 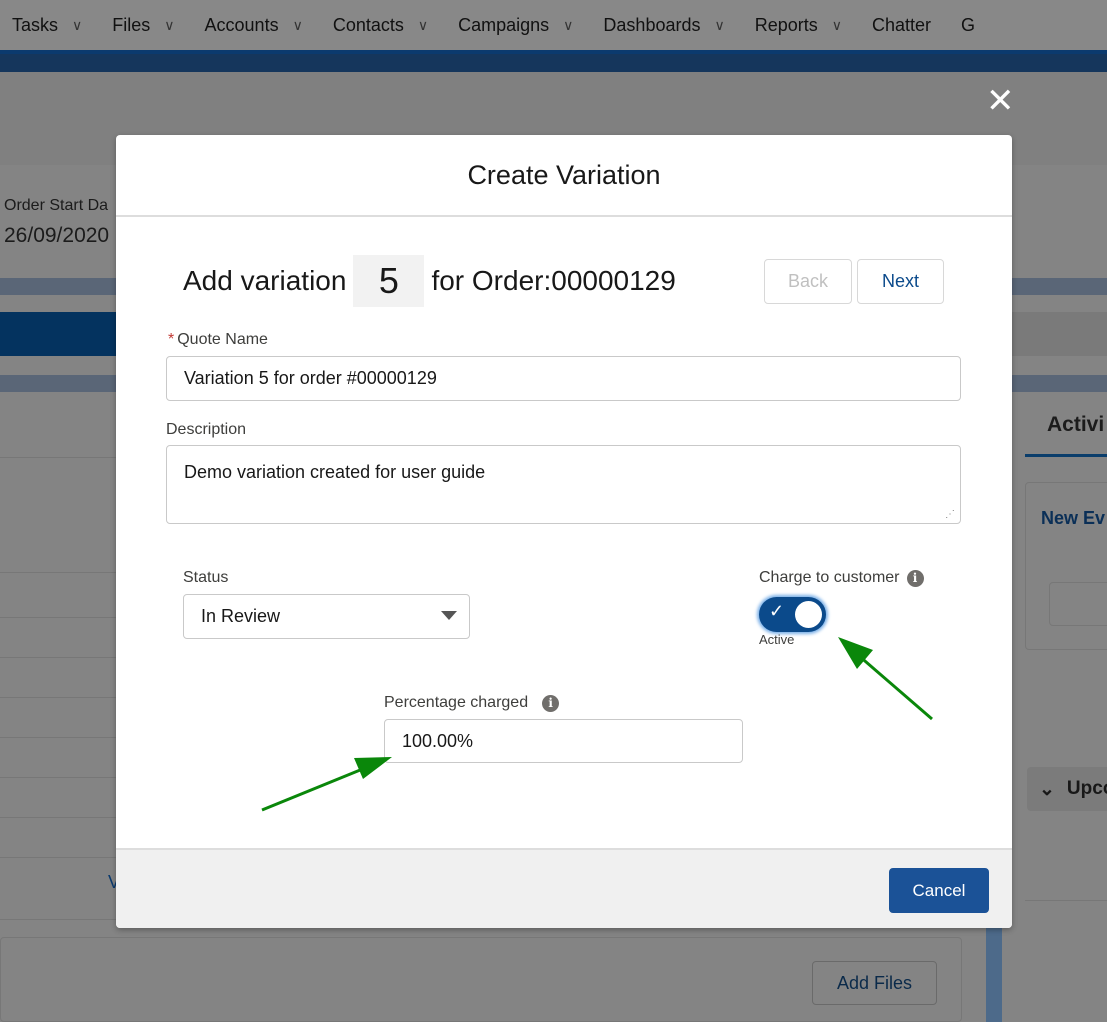 I want to click on arrow-to-toggle-icon, so click(x=885, y=679).